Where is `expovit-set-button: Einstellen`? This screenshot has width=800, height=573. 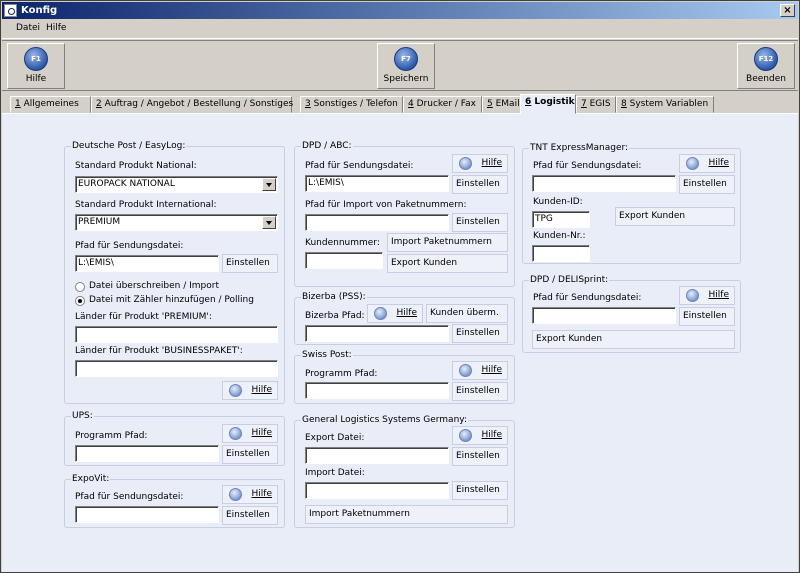 expovit-set-button: Einstellen is located at coordinates (250, 515).